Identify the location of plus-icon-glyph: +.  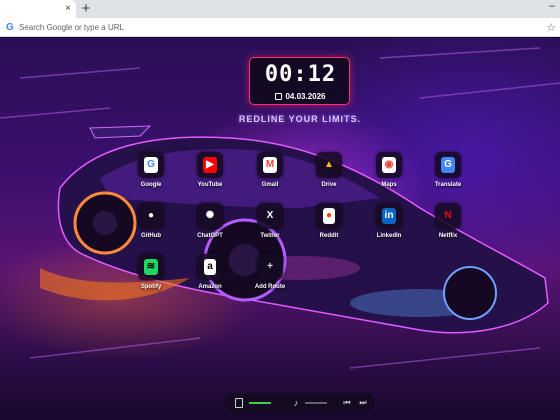
(270, 266).